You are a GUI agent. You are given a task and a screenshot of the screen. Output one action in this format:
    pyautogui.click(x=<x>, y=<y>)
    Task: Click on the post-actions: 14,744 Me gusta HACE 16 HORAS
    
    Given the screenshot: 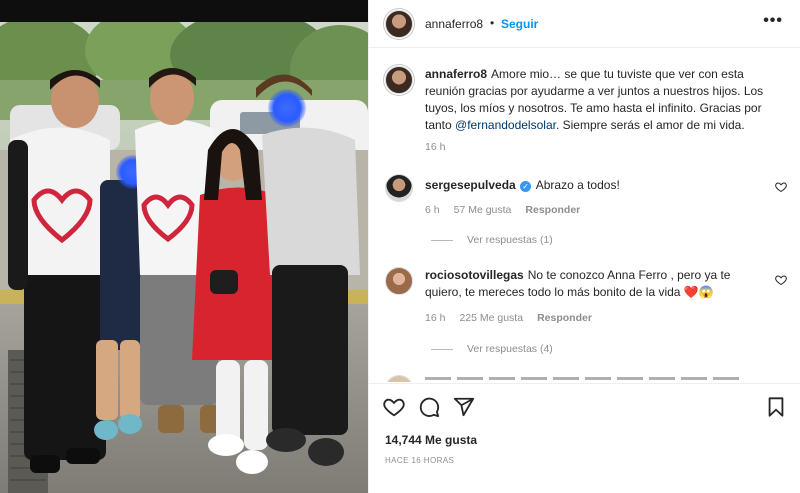 What is the action you would take?
    pyautogui.click(x=584, y=438)
    